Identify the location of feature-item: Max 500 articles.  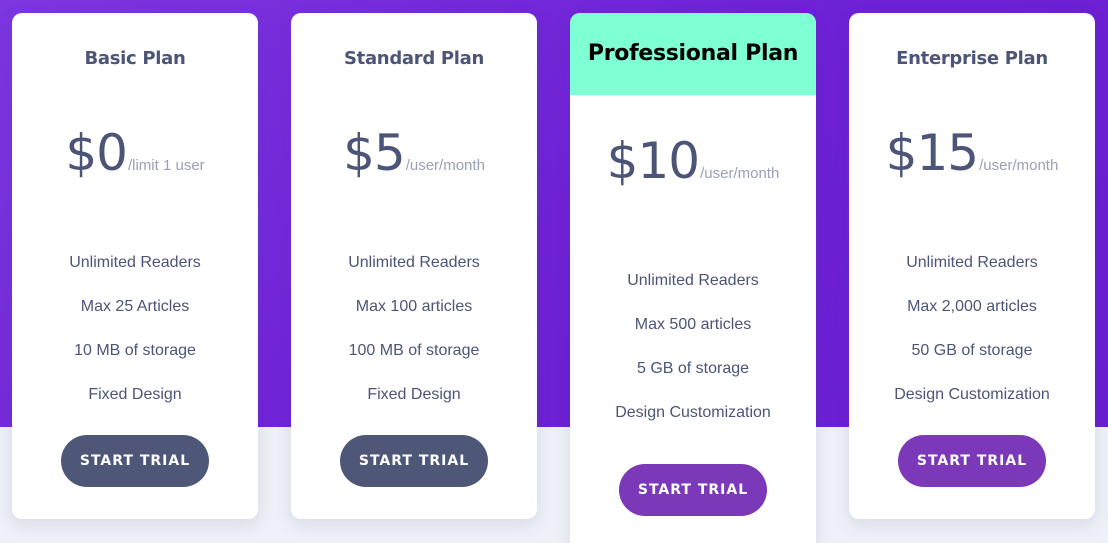
(693, 324).